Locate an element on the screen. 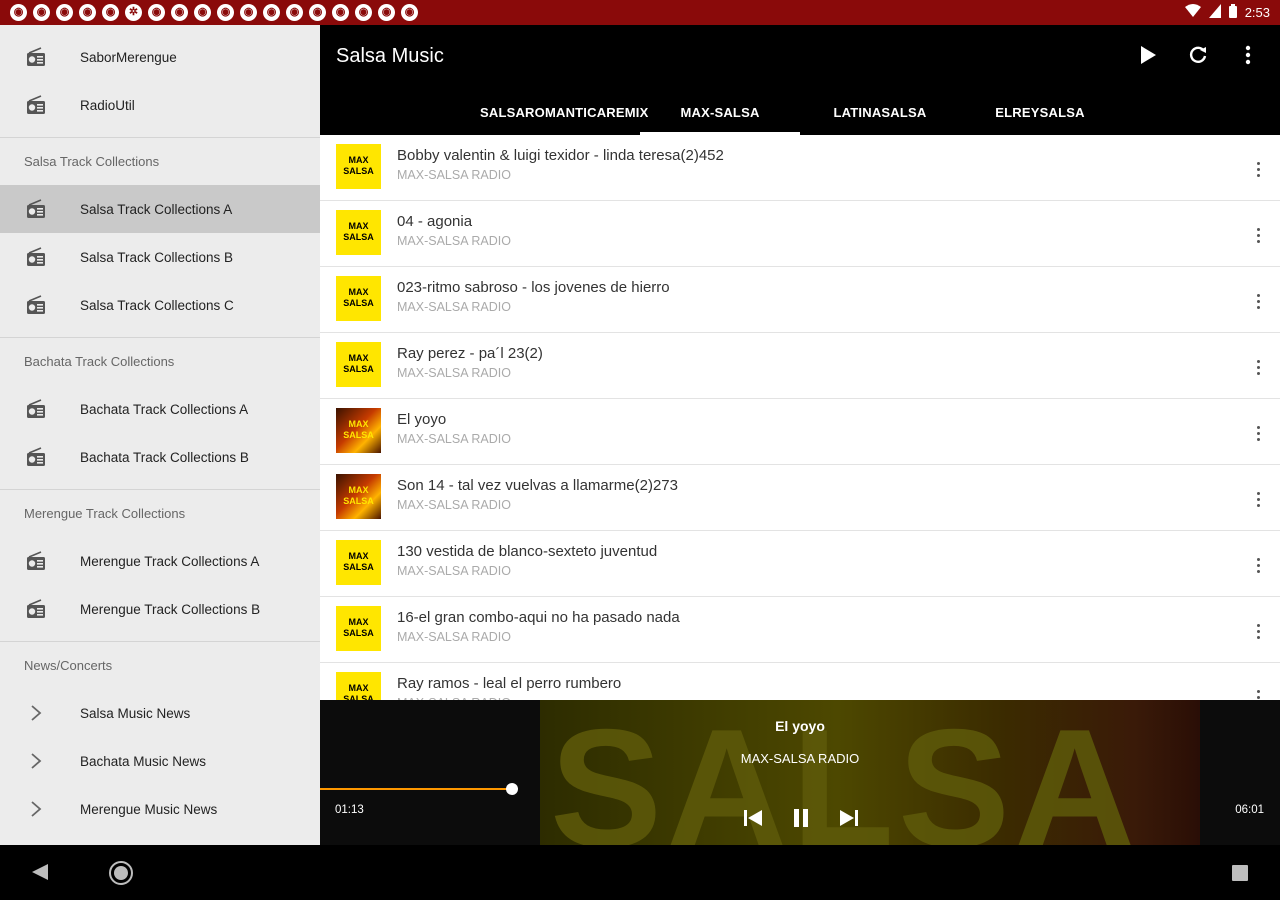  drawer-item: Bachata Track Collections B is located at coordinates (160, 457).